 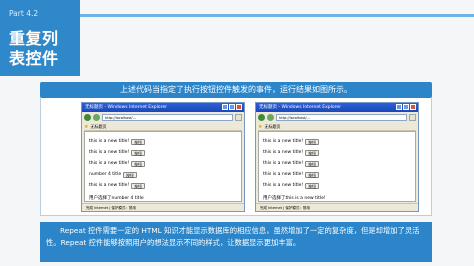 What do you see at coordinates (294, 198) in the screenshot?
I see `selection-message: 用户选择了this is a new title!` at bounding box center [294, 198].